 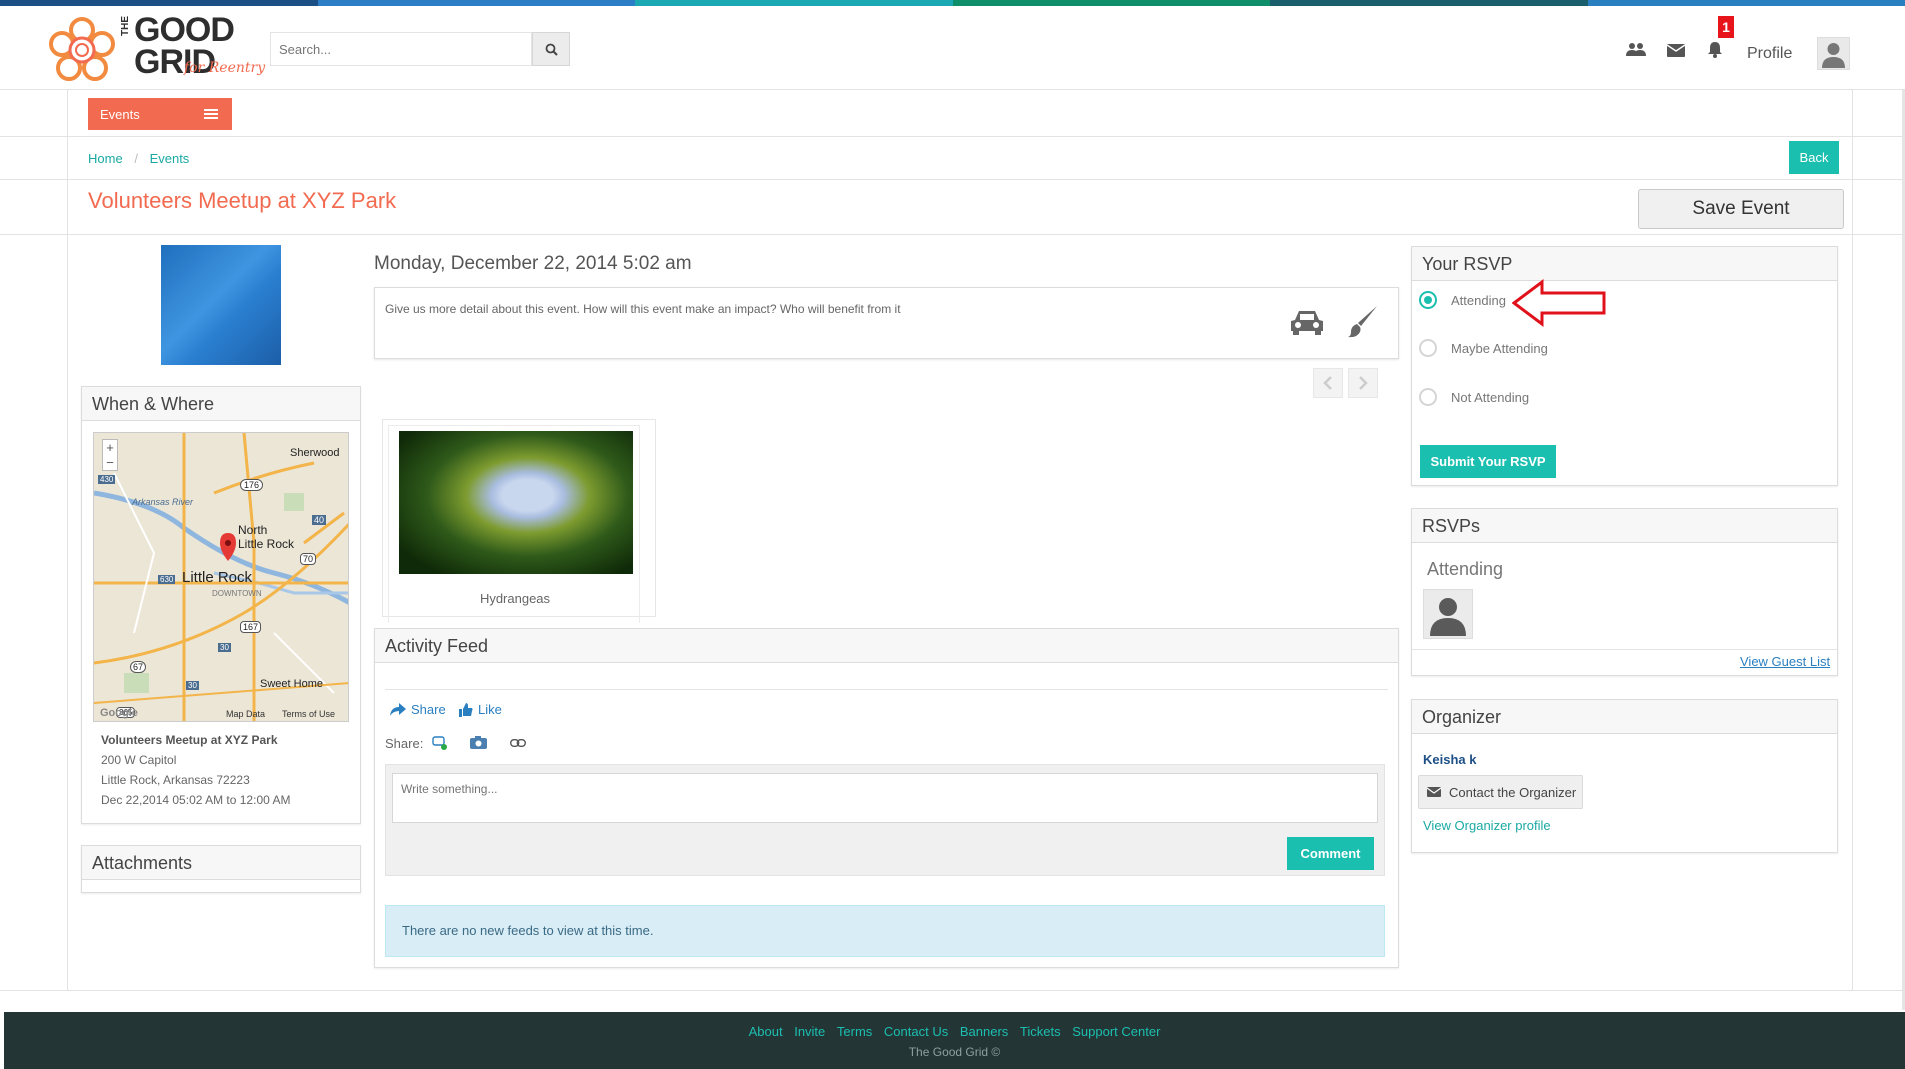 I want to click on contact-organizer-button: Contact the Organizer, so click(x=1500, y=792).